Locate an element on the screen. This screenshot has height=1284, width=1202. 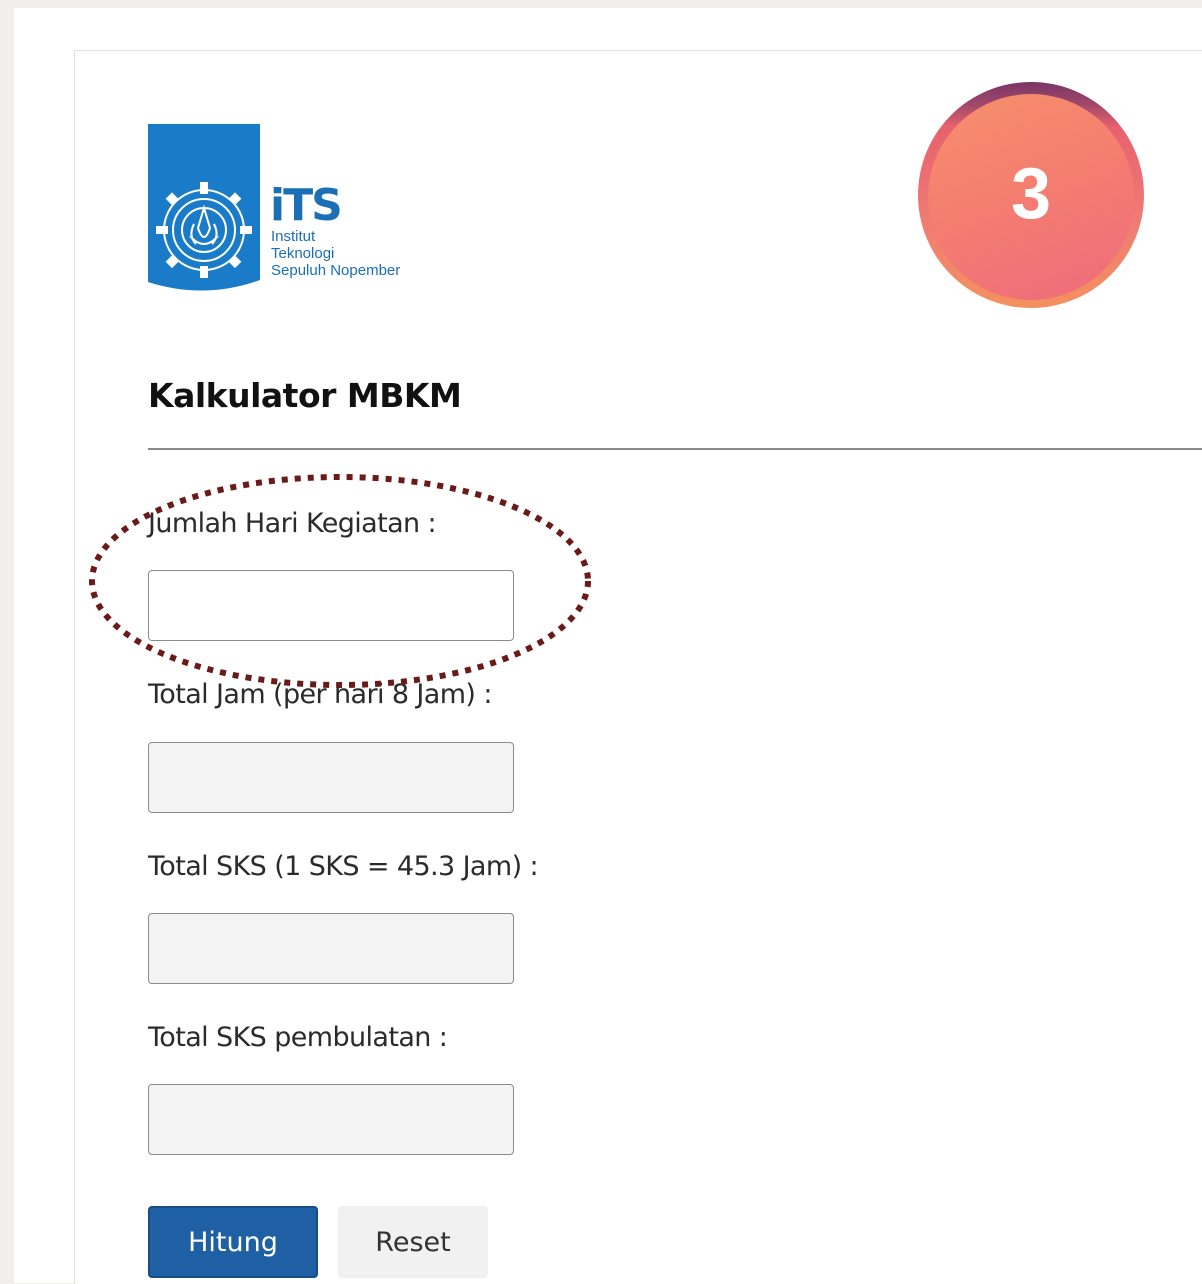
total-sks-pembulatan-label: Total SKS pembulatan : is located at coordinates (298, 1037).